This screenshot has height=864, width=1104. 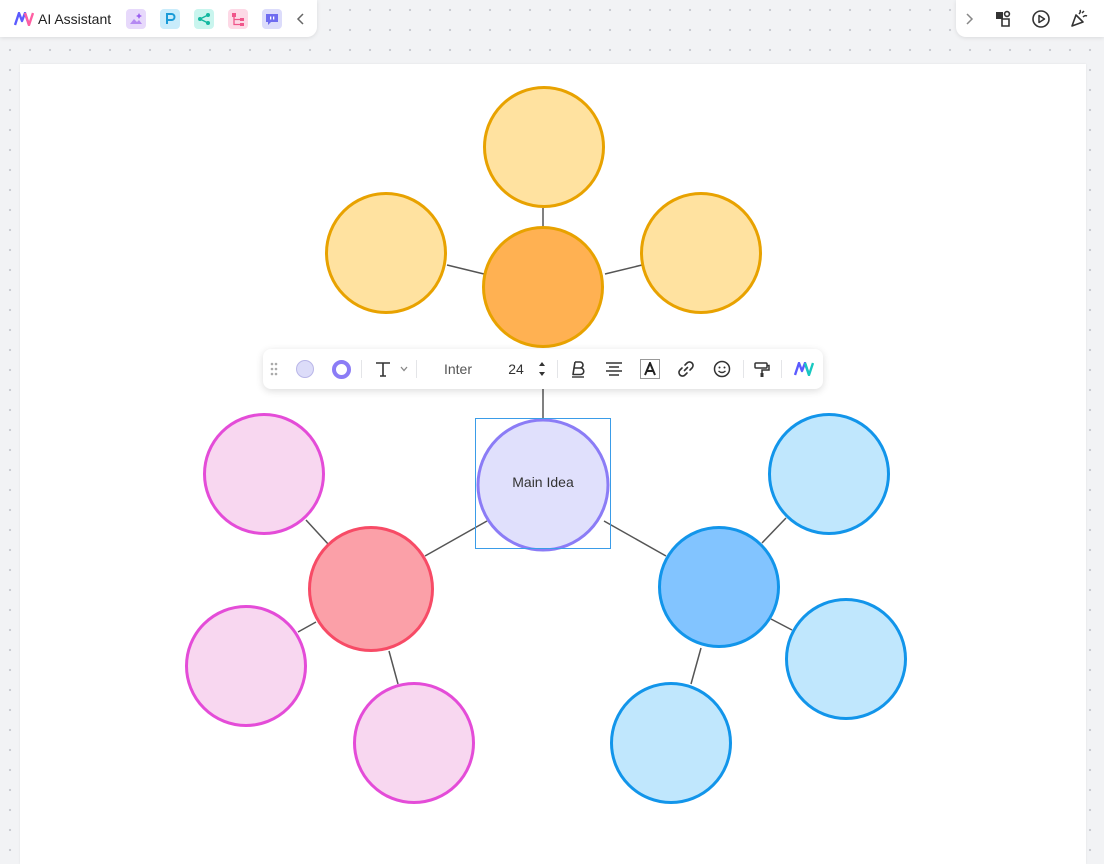 What do you see at coordinates (158, 18) in the screenshot?
I see `ai-toolbar: AI Assistant` at bounding box center [158, 18].